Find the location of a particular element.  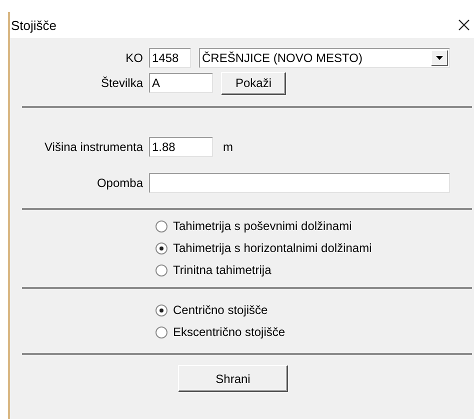

input-field: 1458 is located at coordinates (170, 58).